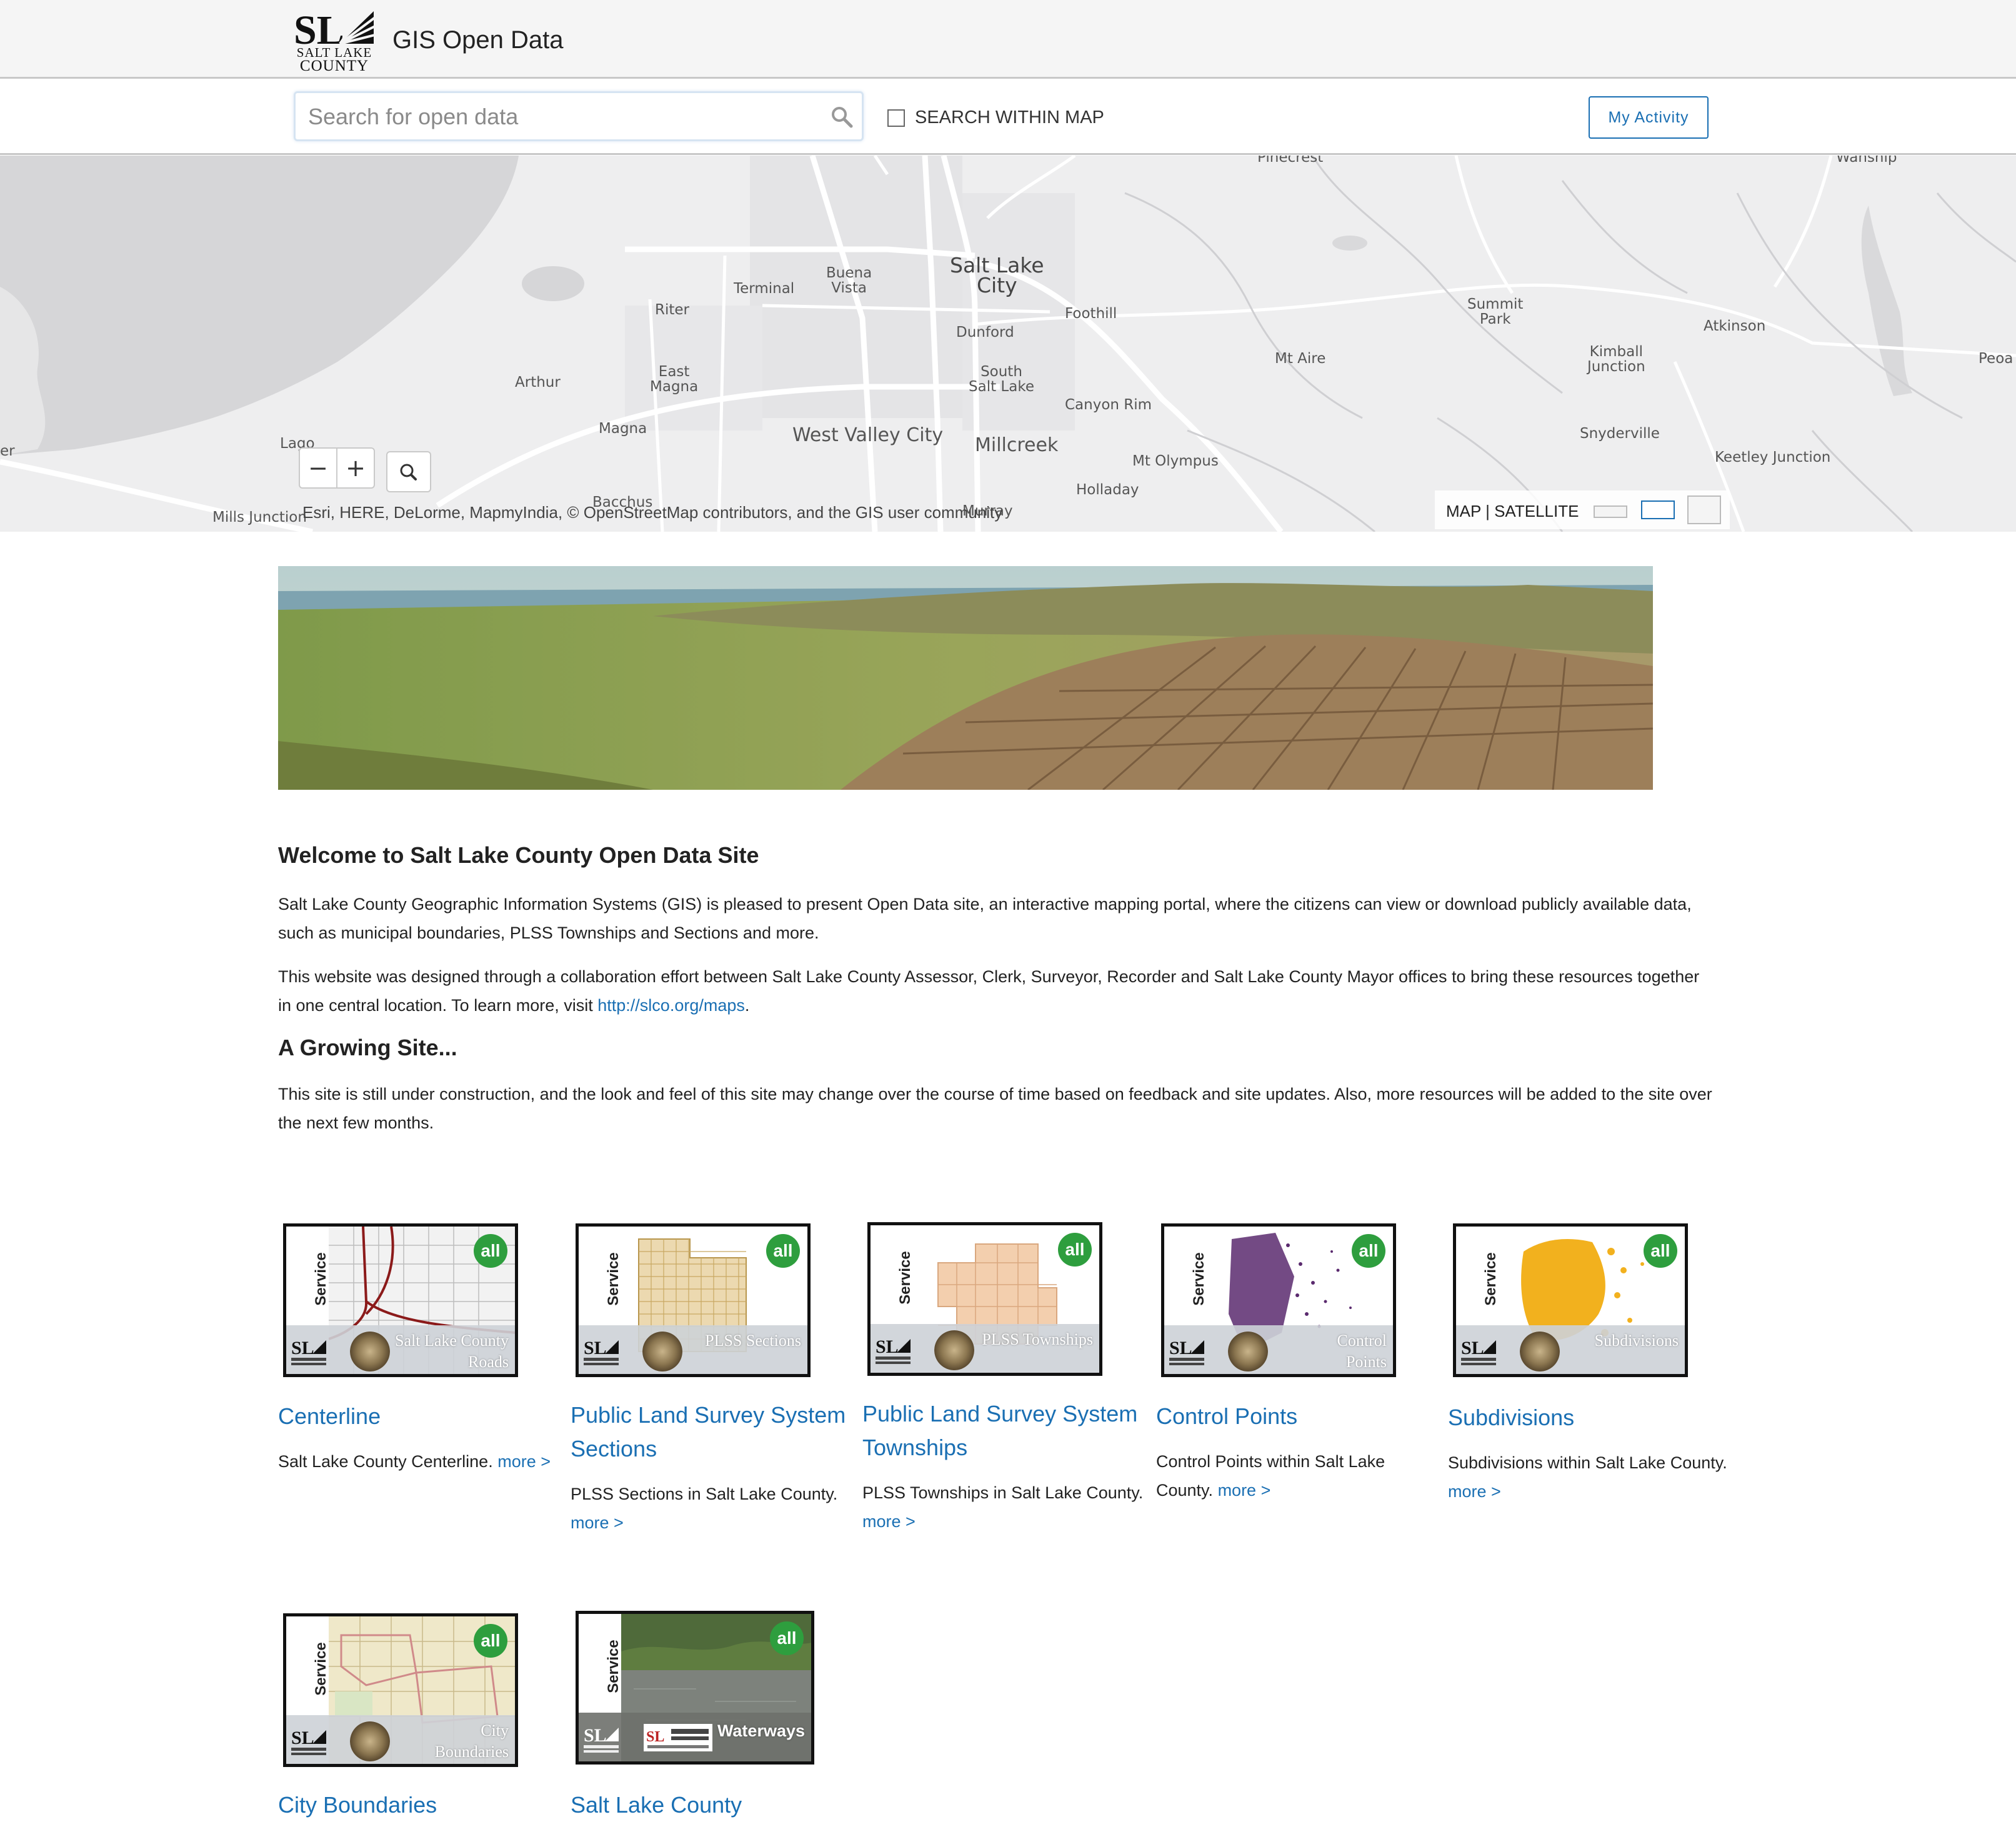  I want to click on search-input, so click(558, 117).